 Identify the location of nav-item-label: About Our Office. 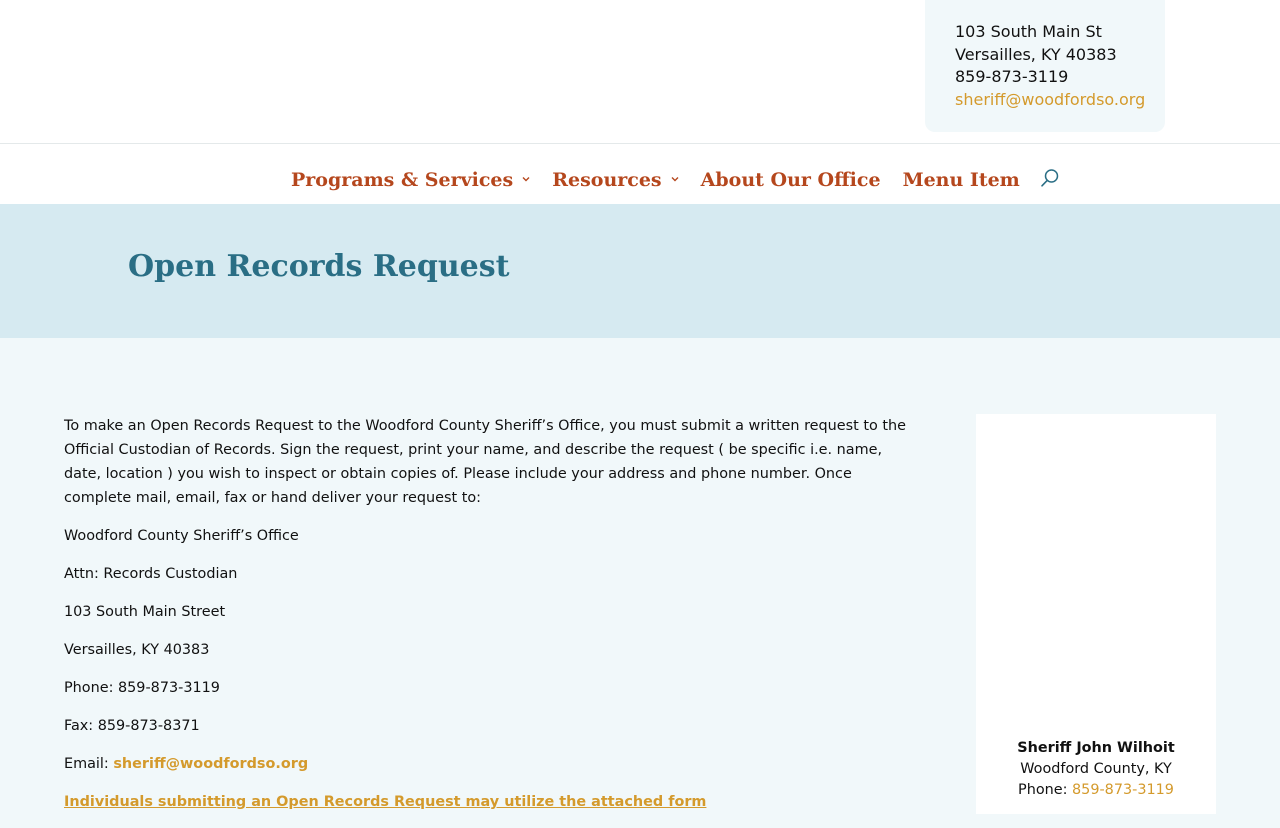
(790, 180).